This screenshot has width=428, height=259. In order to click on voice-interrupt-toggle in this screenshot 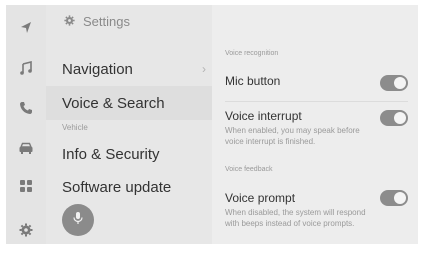, I will do `click(394, 118)`.